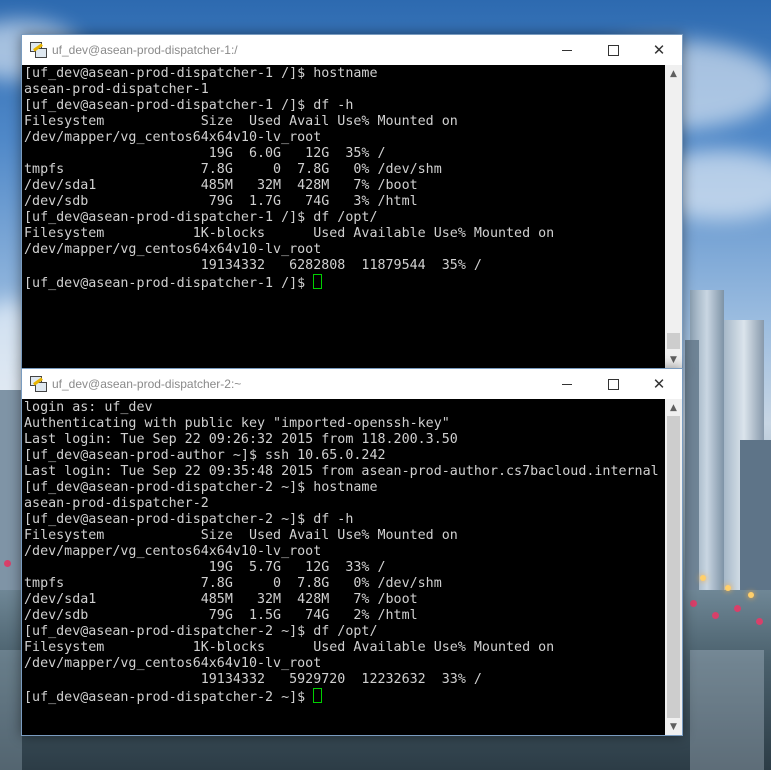 This screenshot has width=771, height=770. Describe the element at coordinates (352, 384) in the screenshot. I see `window-2-titlebar: uf_dev@asean-prod-dispatcher-2:~ ✕` at that location.